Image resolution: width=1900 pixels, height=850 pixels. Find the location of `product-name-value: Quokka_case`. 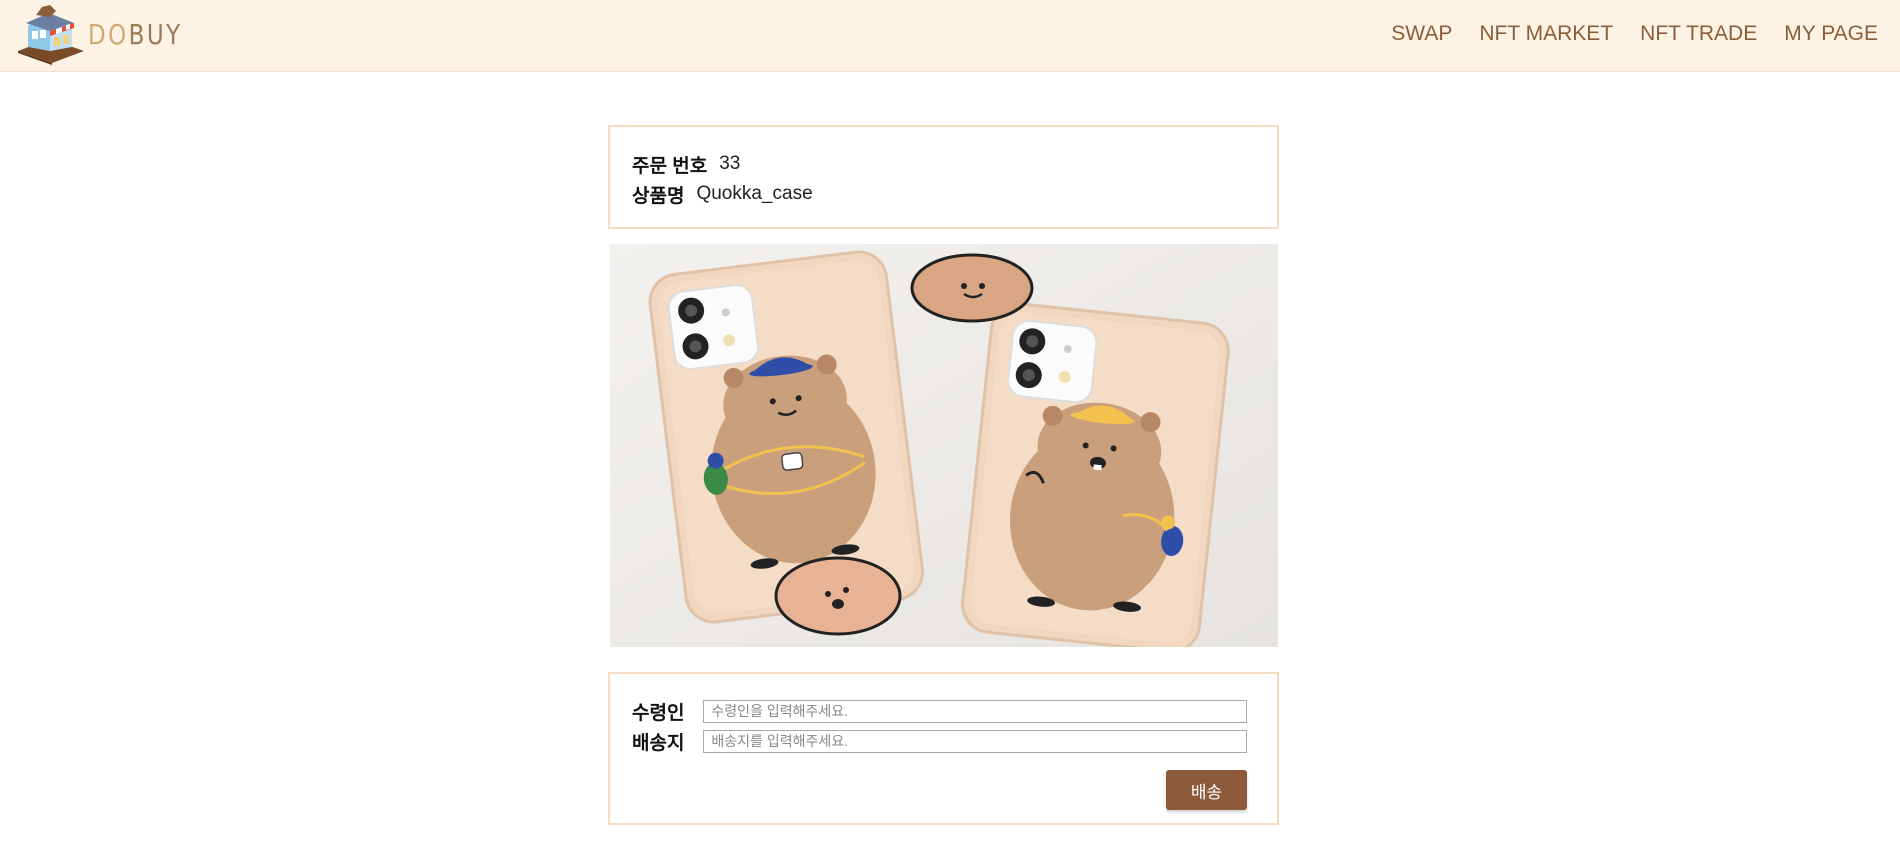

product-name-value: Quokka_case is located at coordinates (754, 193).